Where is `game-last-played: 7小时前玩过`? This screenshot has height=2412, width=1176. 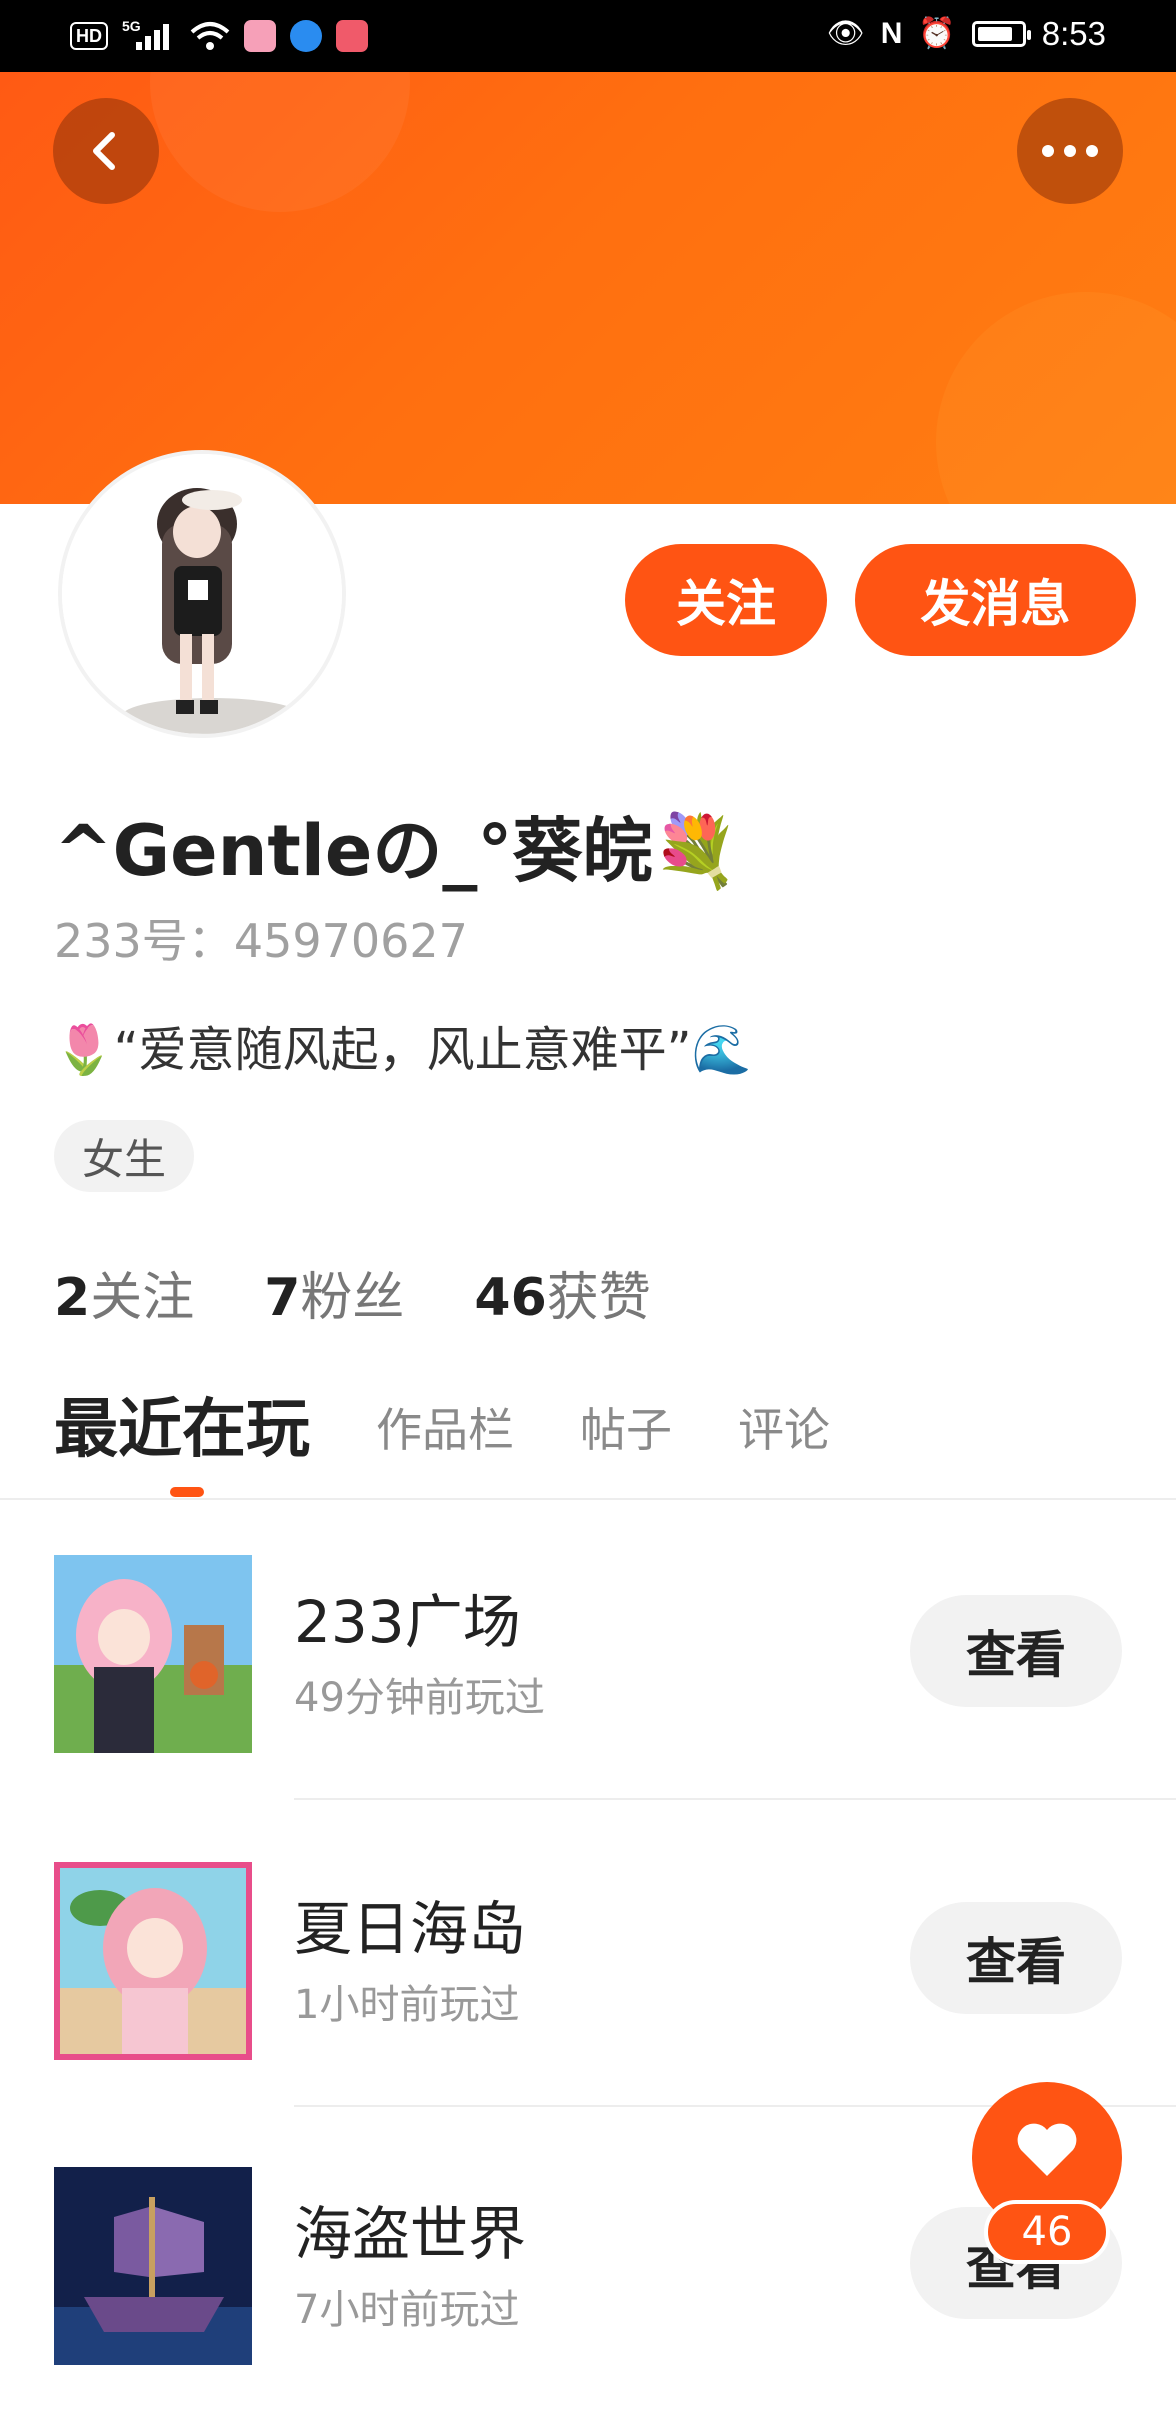 game-last-played: 7小时前玩过 is located at coordinates (407, 2310).